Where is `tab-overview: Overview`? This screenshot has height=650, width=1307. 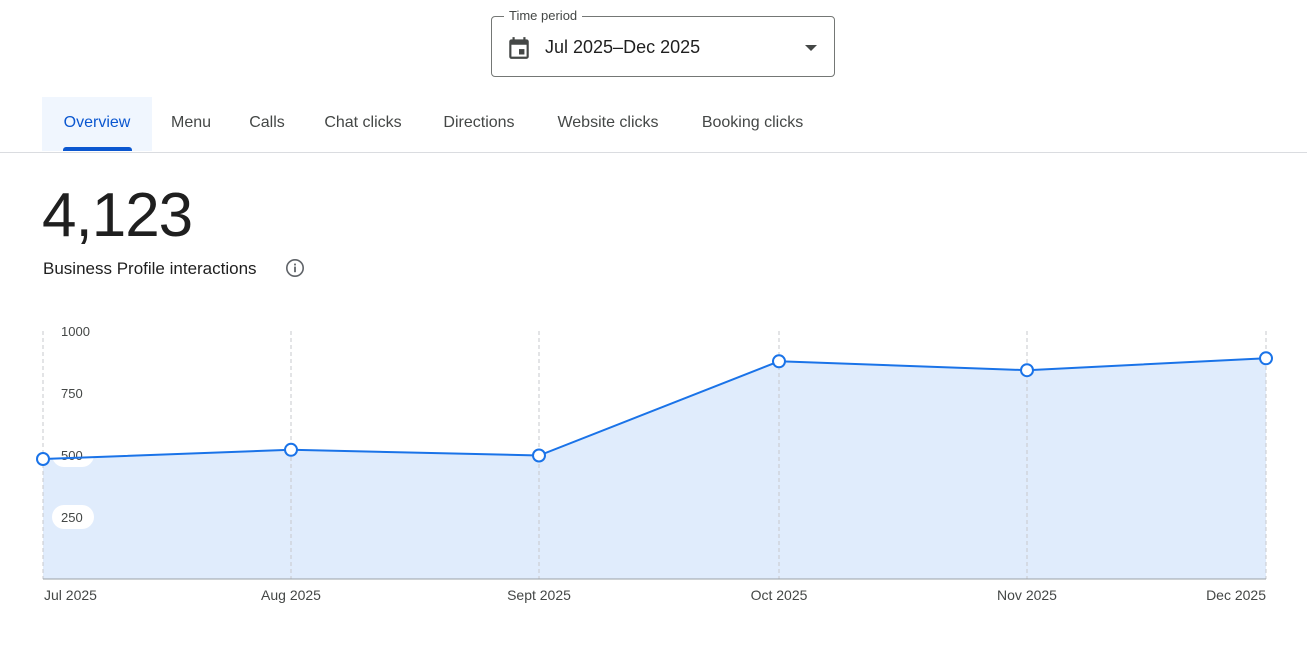 tab-overview: Overview is located at coordinates (97, 124).